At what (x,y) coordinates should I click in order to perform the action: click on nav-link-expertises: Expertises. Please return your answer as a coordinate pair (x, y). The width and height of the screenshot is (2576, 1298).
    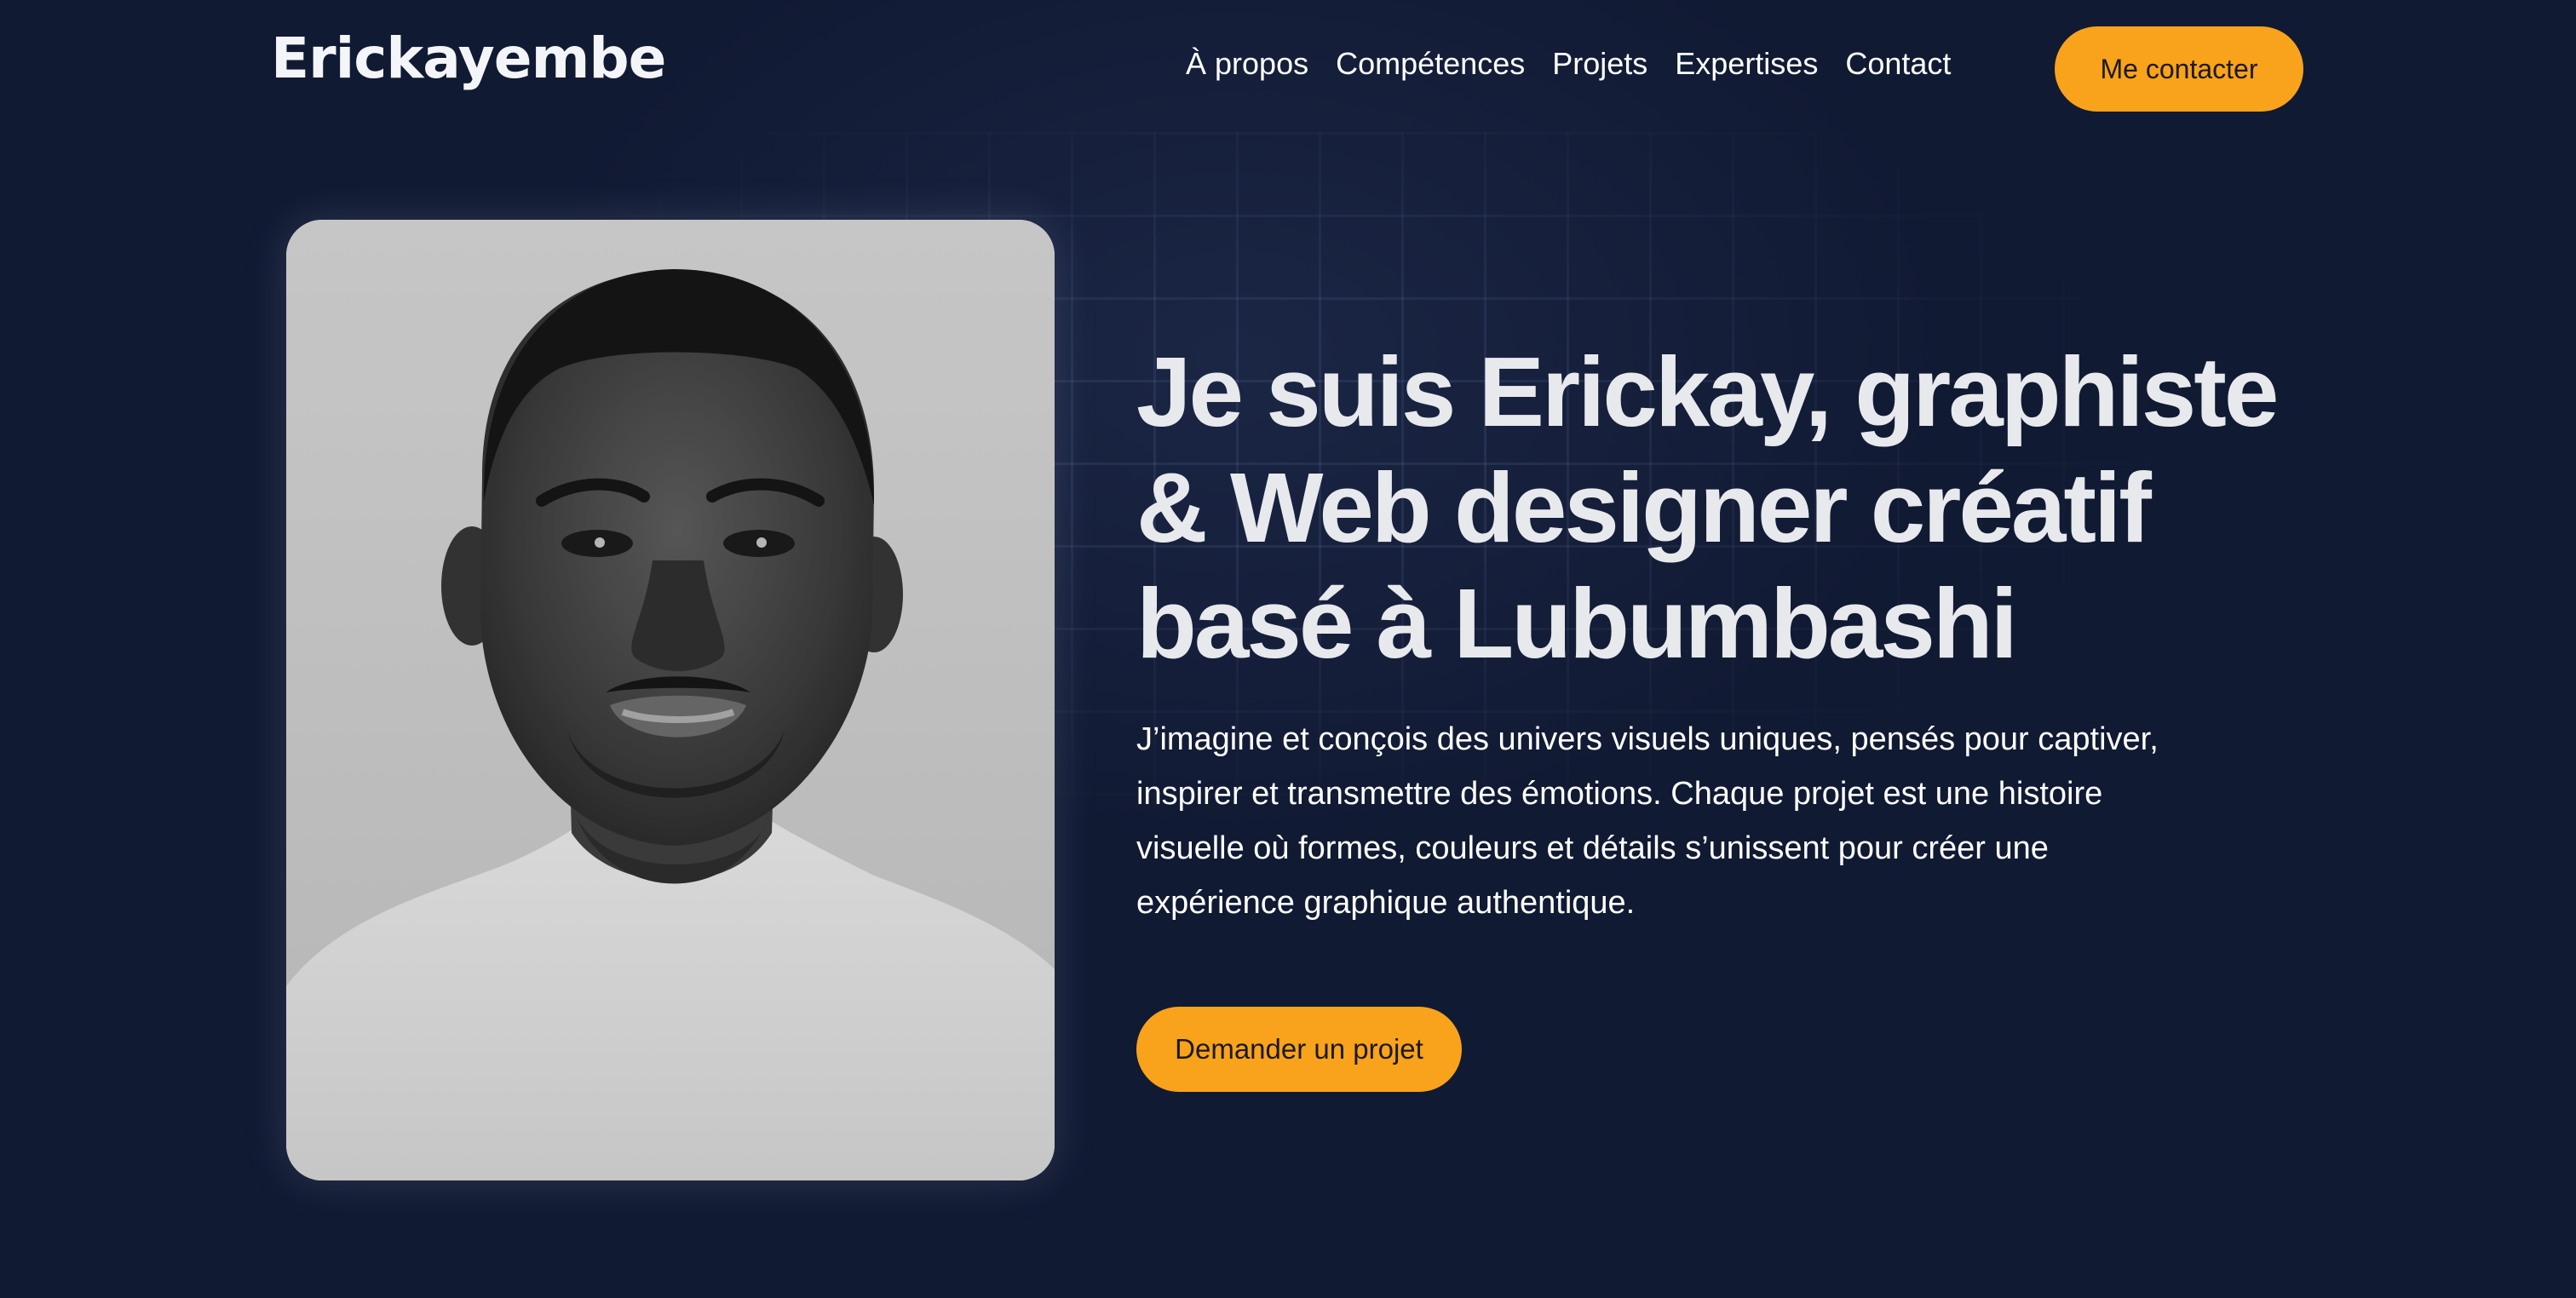
    Looking at the image, I should click on (1747, 64).